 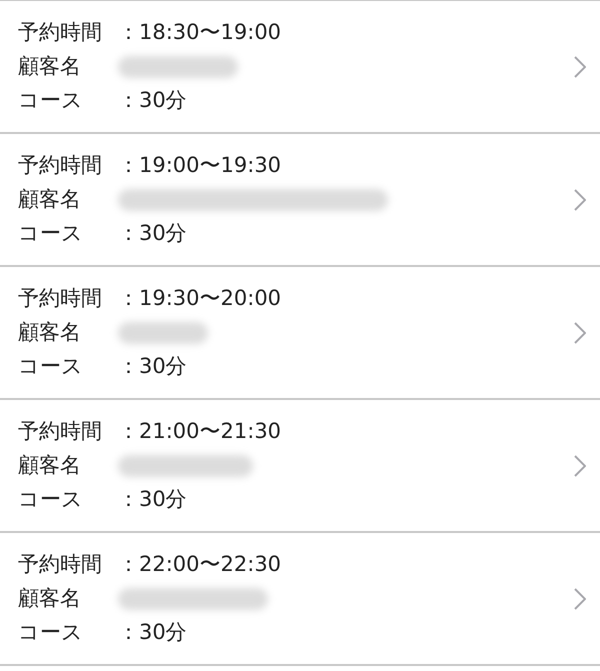 I want to click on time-value: ：19:30〜20:00, so click(x=200, y=298).